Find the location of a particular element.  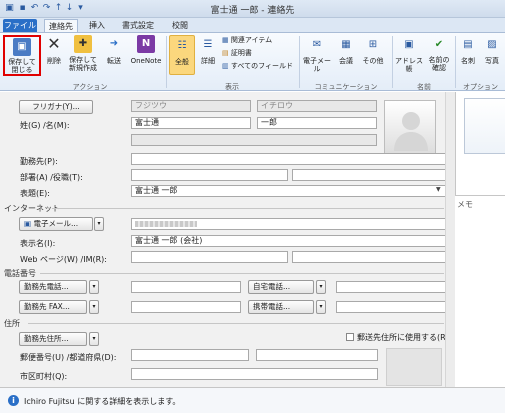

activities-button: ▦ 関連アイテム is located at coordinates (258, 41).